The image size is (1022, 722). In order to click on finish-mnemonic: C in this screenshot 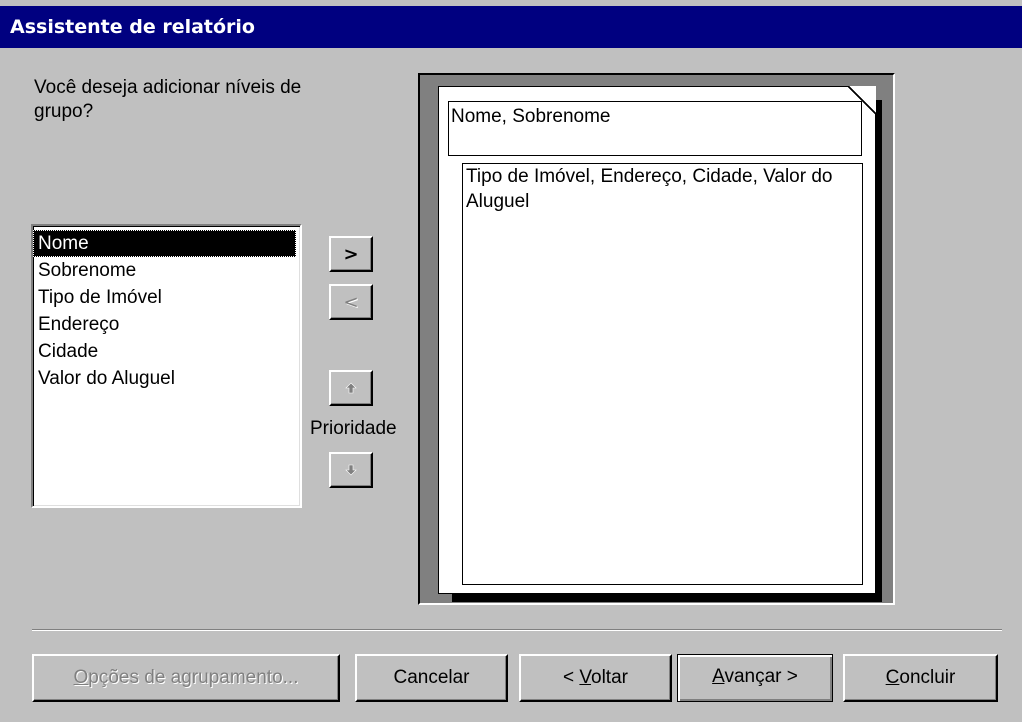, I will do `click(892, 677)`.